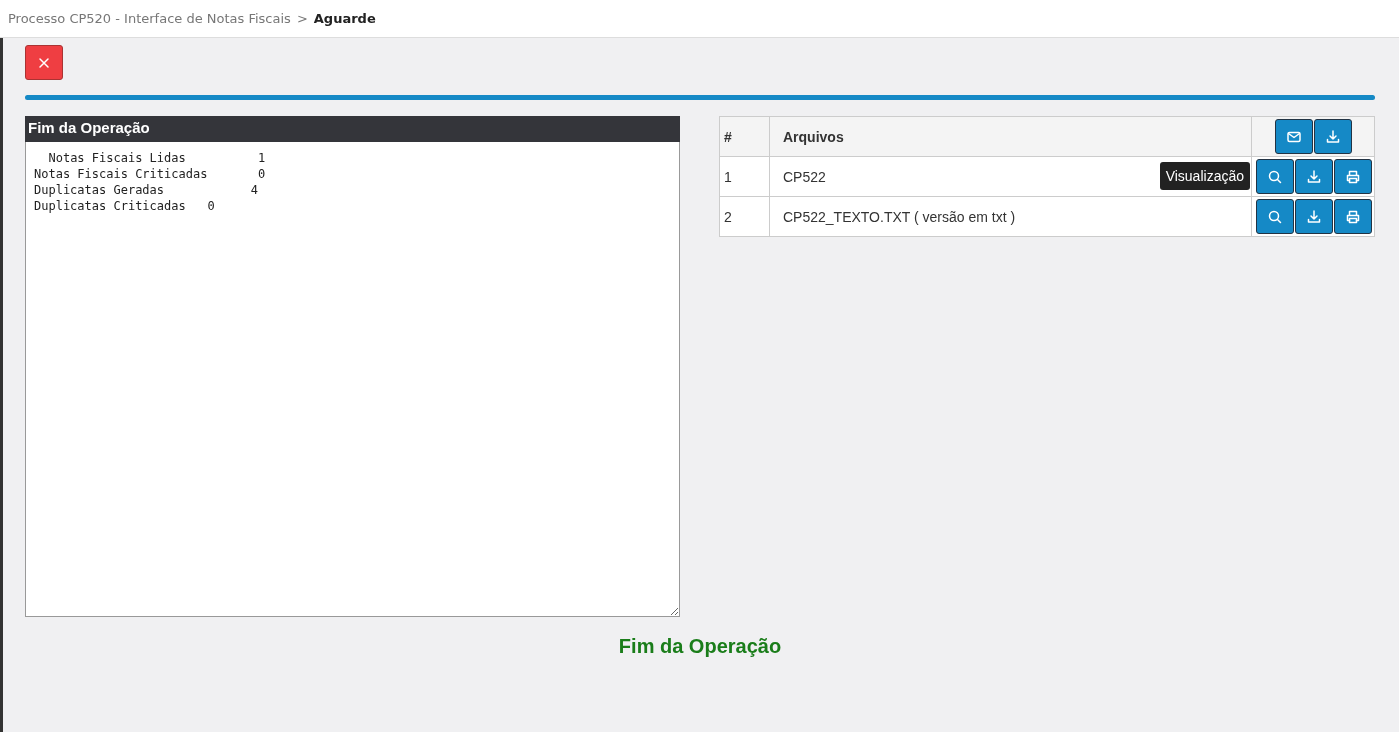  I want to click on status-message: Fim da Operação, so click(700, 646).